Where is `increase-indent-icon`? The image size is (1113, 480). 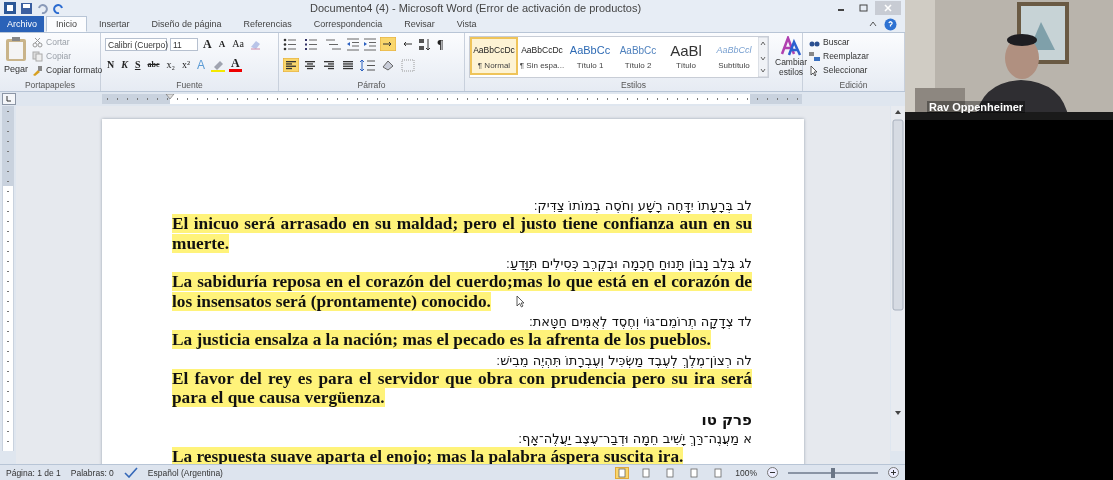
increase-indent-icon is located at coordinates (370, 44).